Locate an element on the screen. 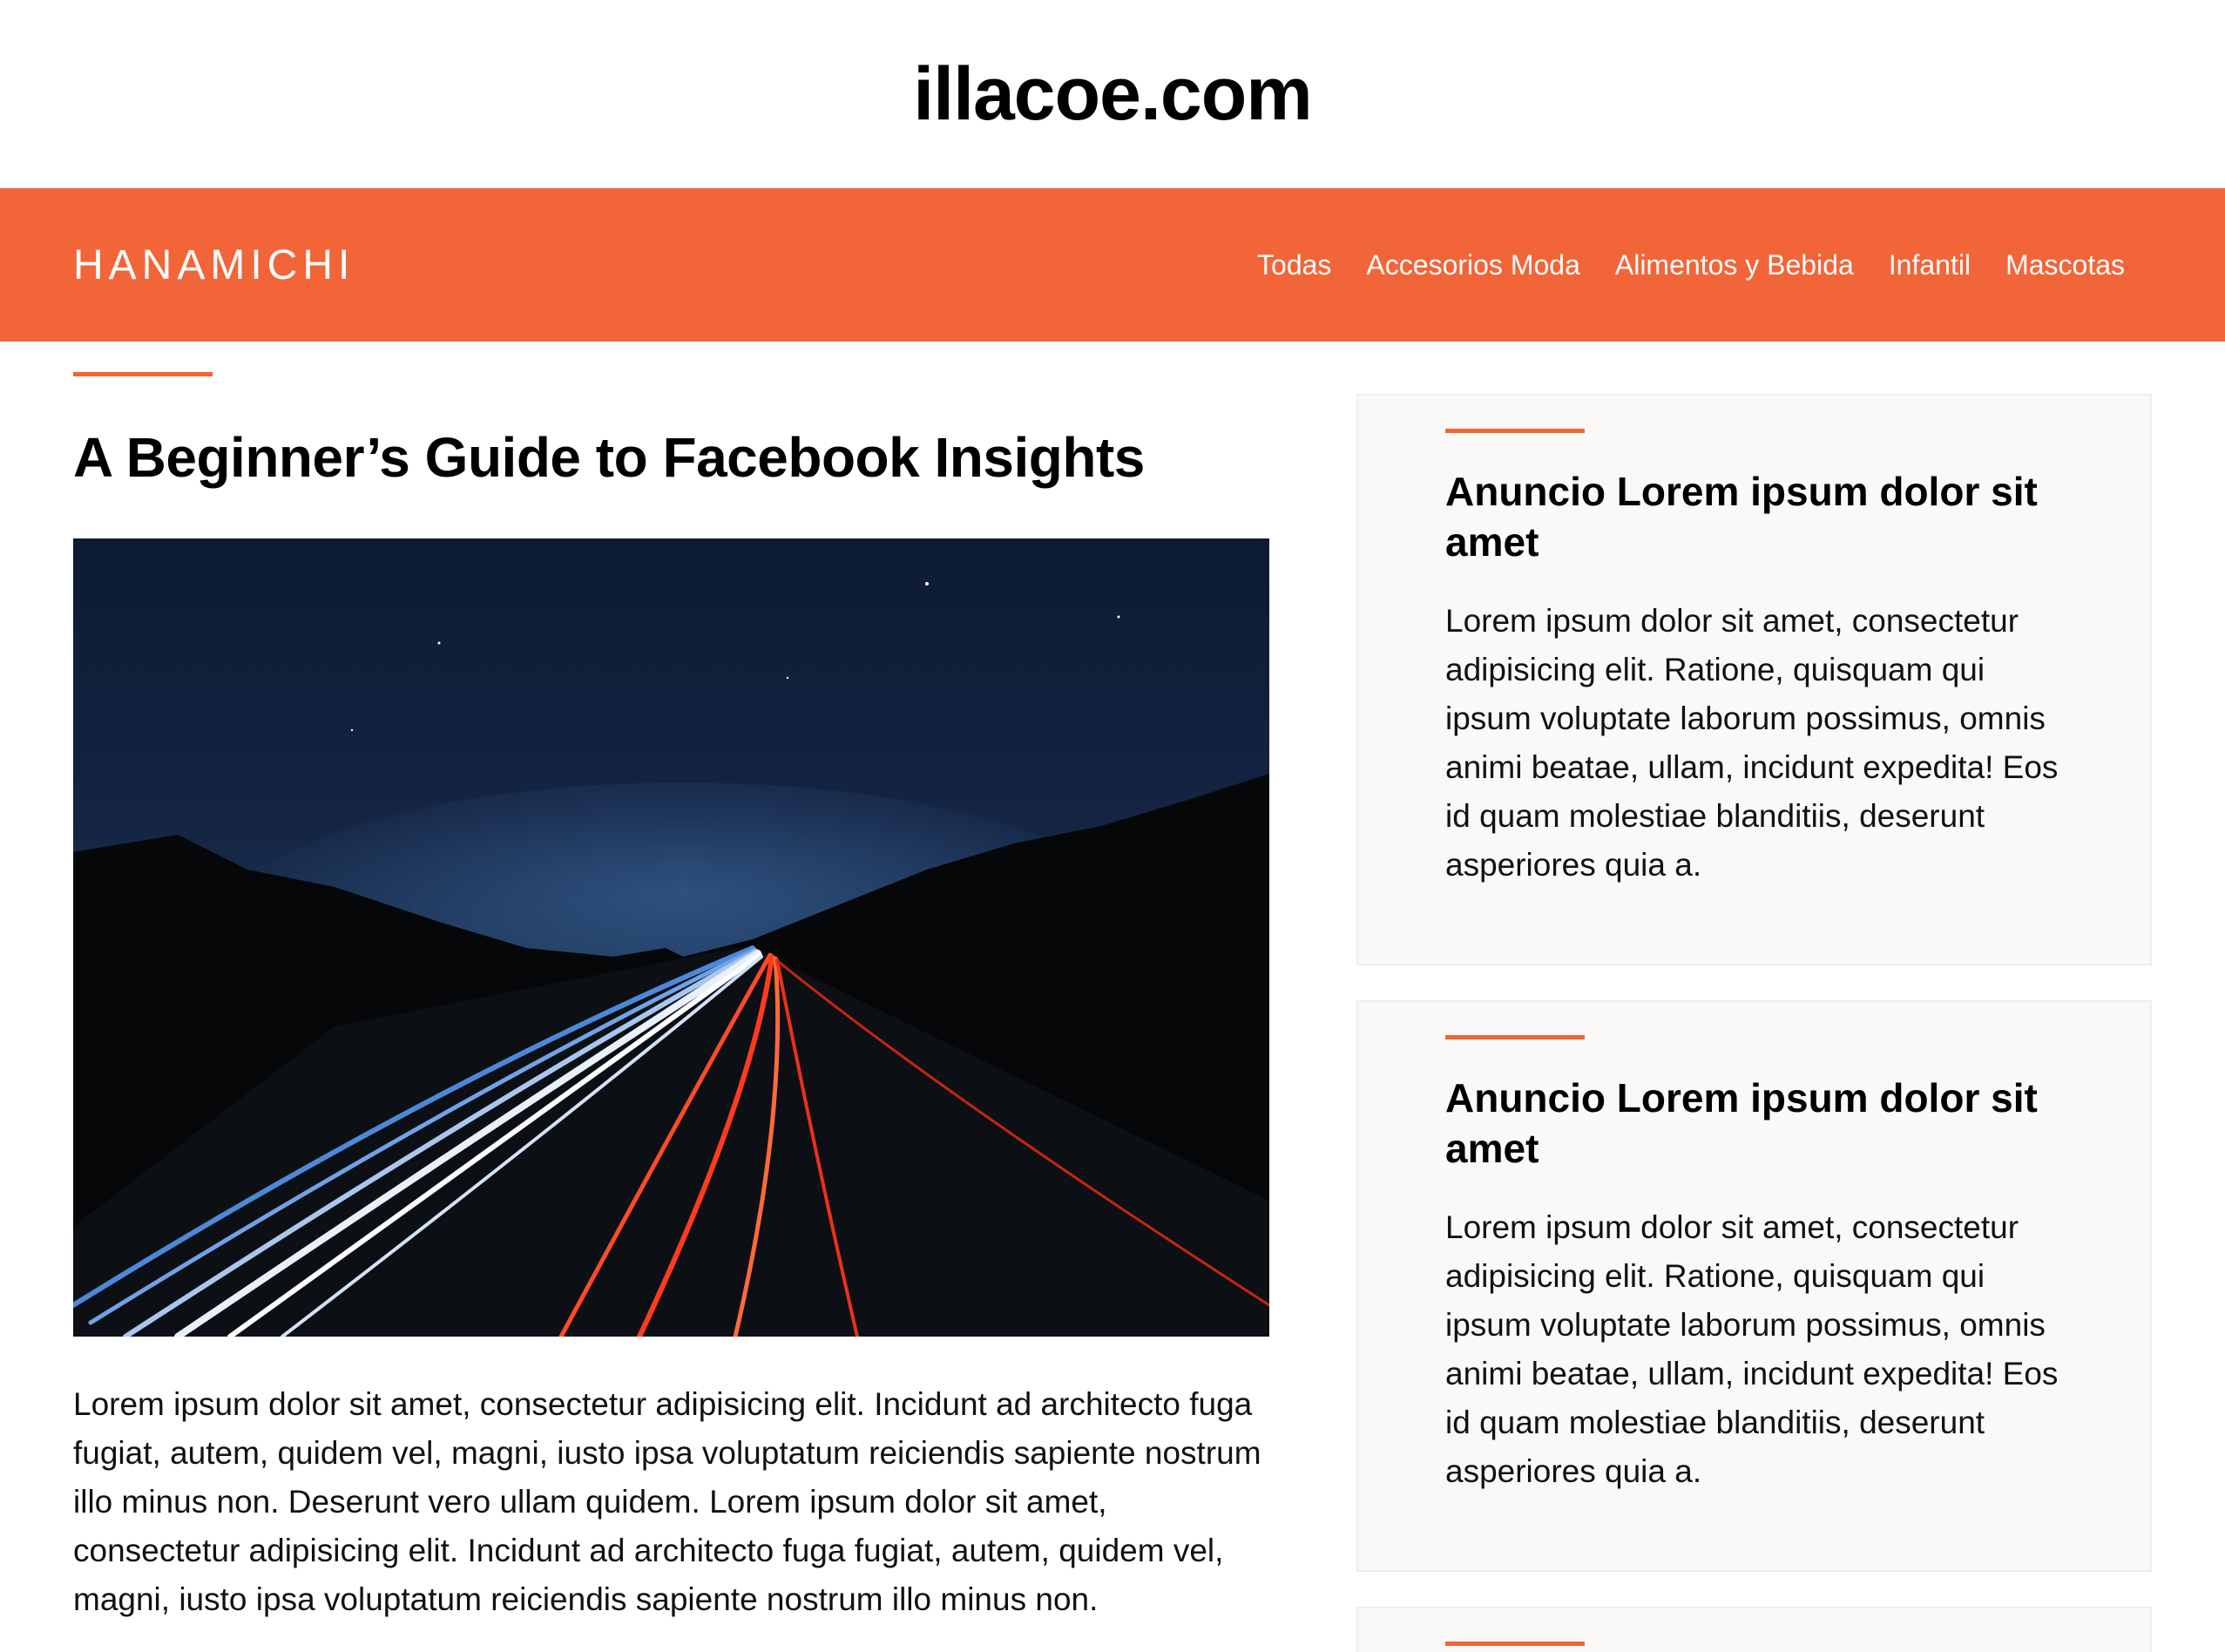 The height and width of the screenshot is (1652, 2225). brand-logo: HANAMICHI is located at coordinates (214, 265).